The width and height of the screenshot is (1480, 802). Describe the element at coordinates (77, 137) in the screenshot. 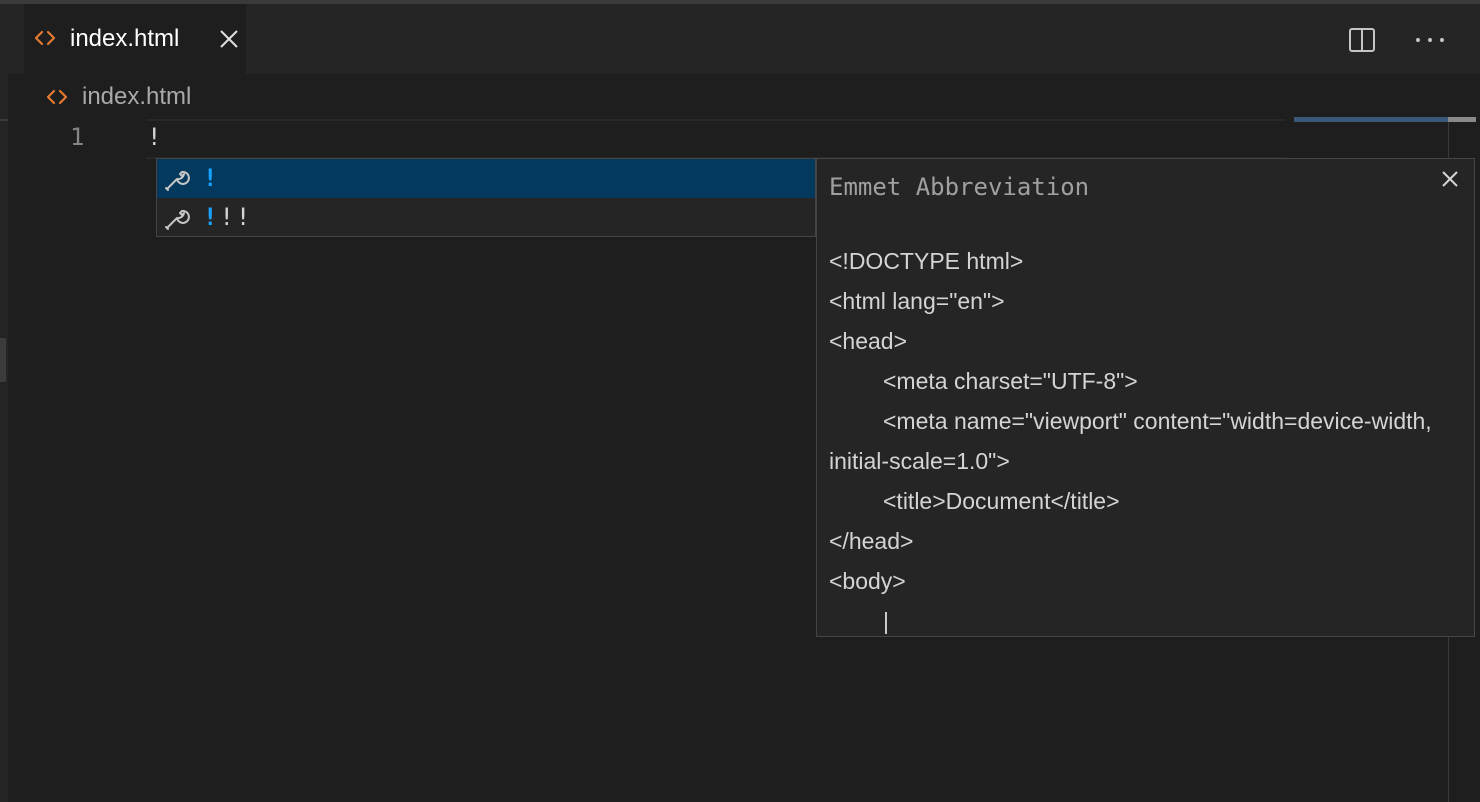

I see `line-number: 1` at that location.